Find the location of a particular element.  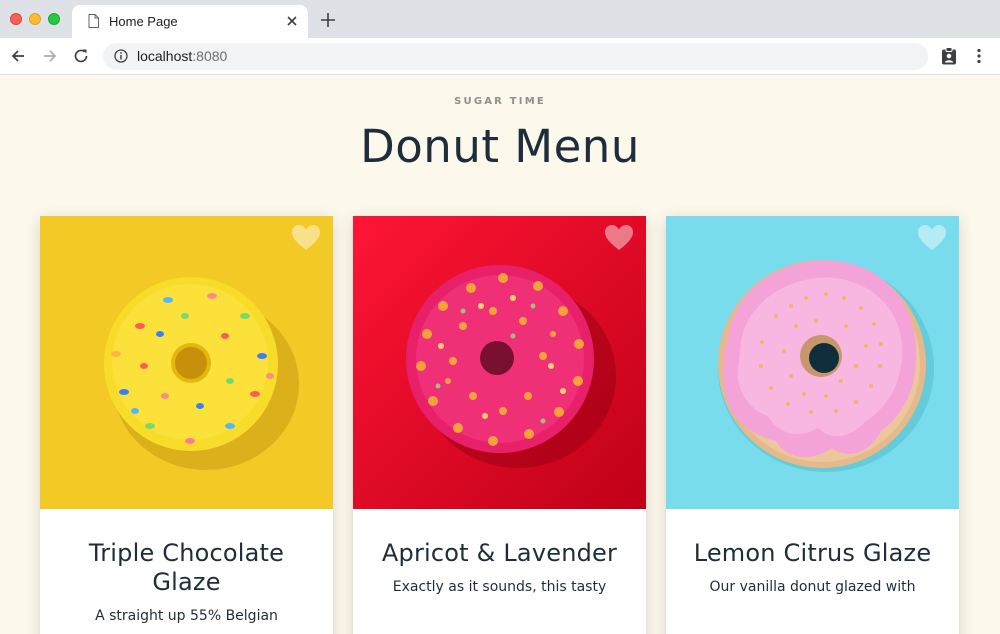

tab-title: Home Page is located at coordinates (143, 21).